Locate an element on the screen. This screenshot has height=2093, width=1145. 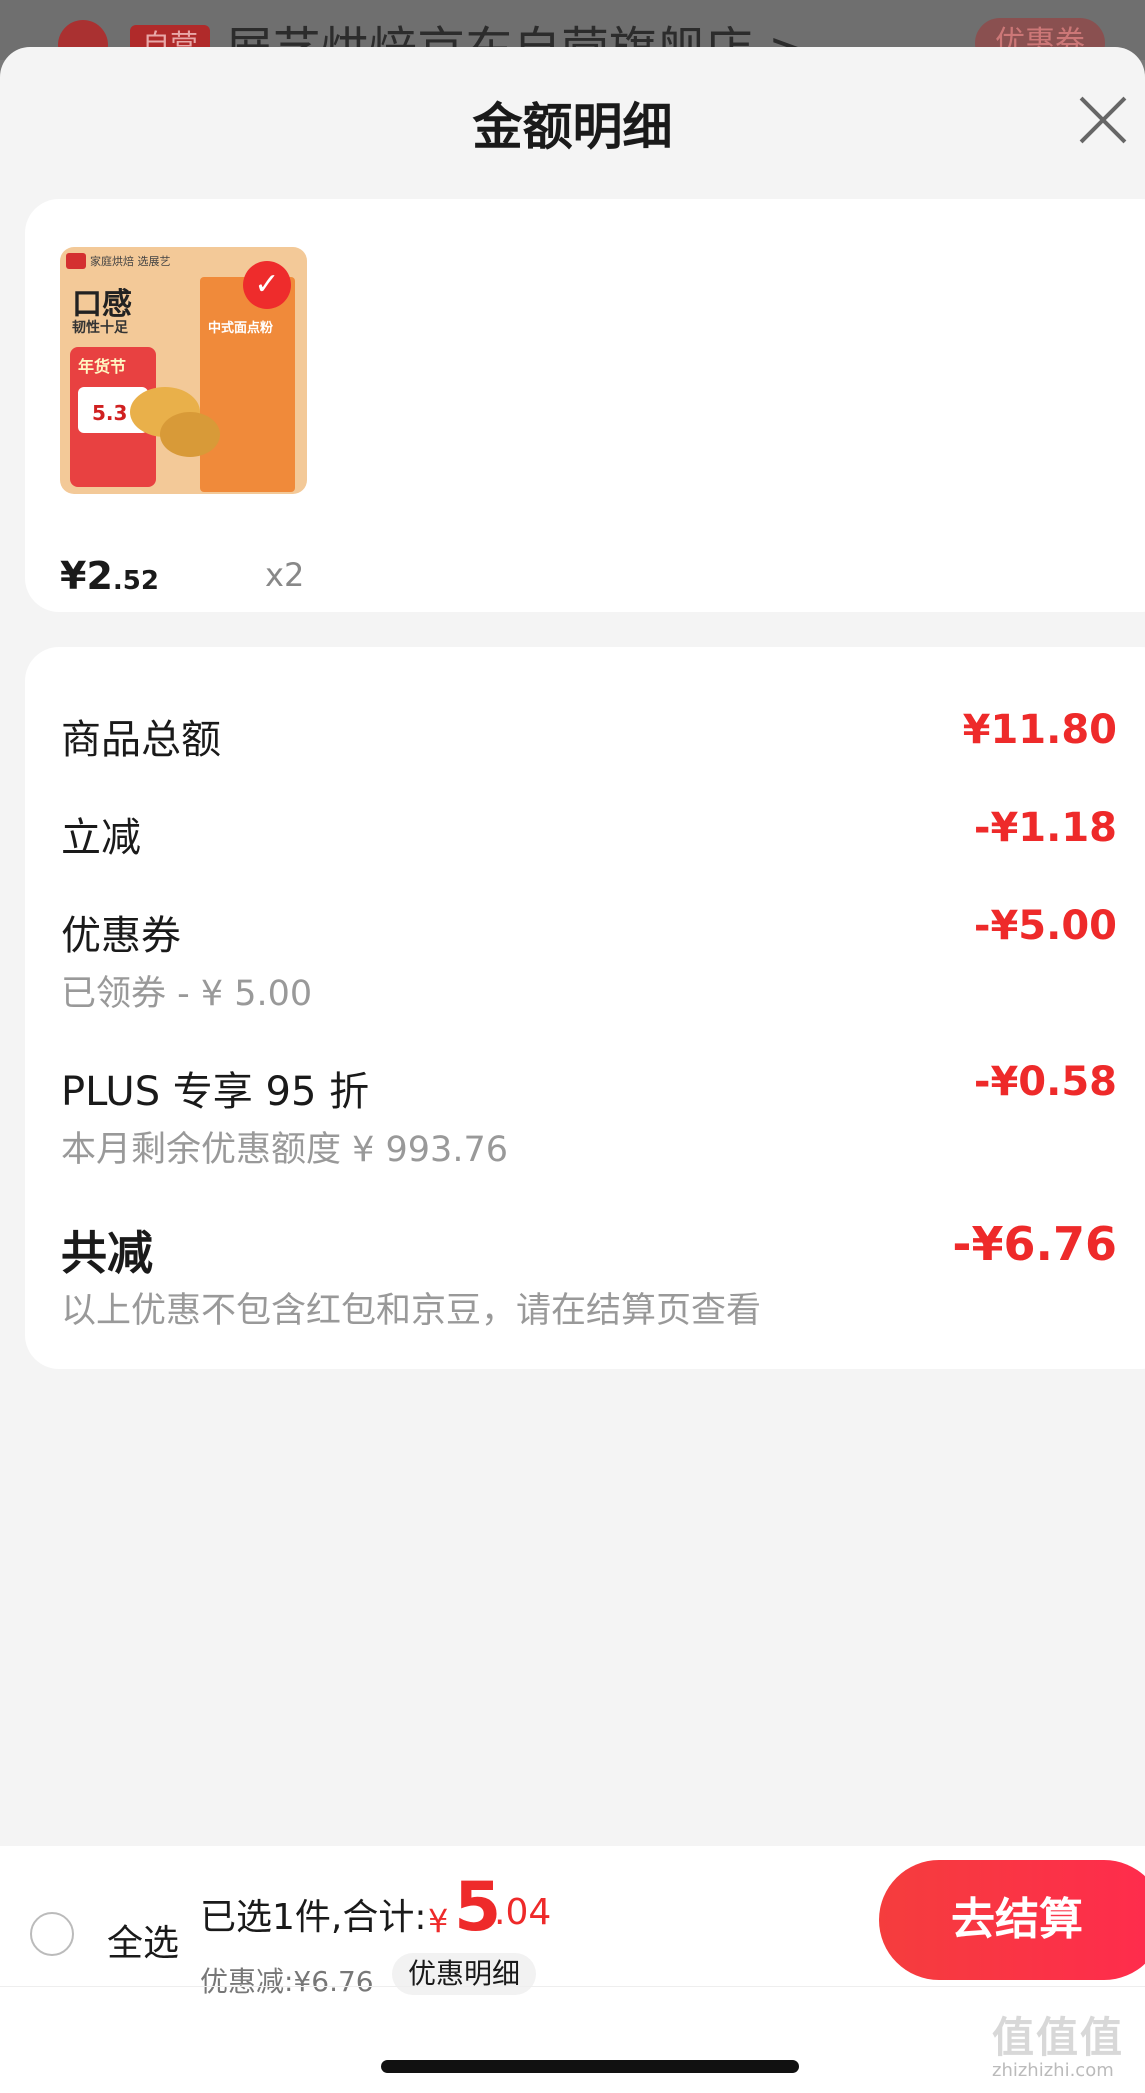
quantity: x2 is located at coordinates (285, 575).